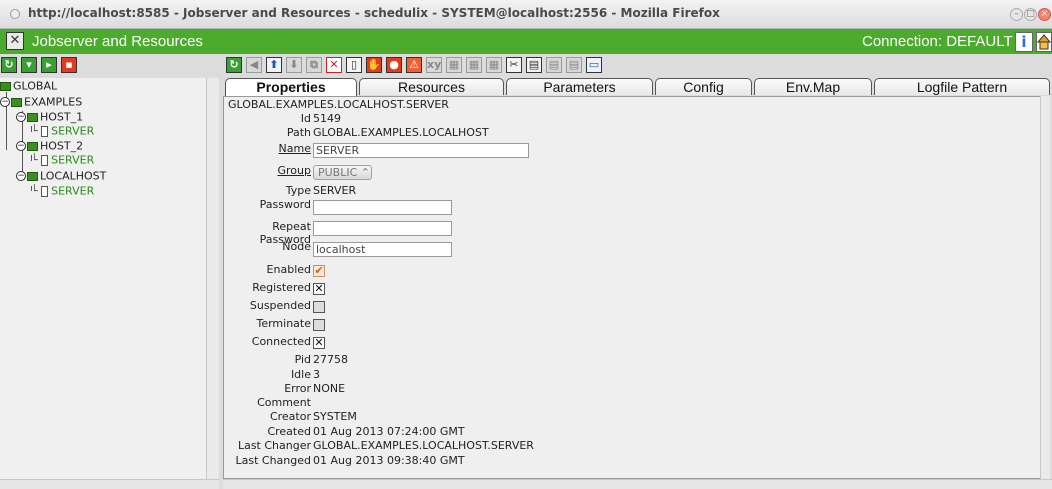  I want to click on move-up-icon: ⬆, so click(274, 65).